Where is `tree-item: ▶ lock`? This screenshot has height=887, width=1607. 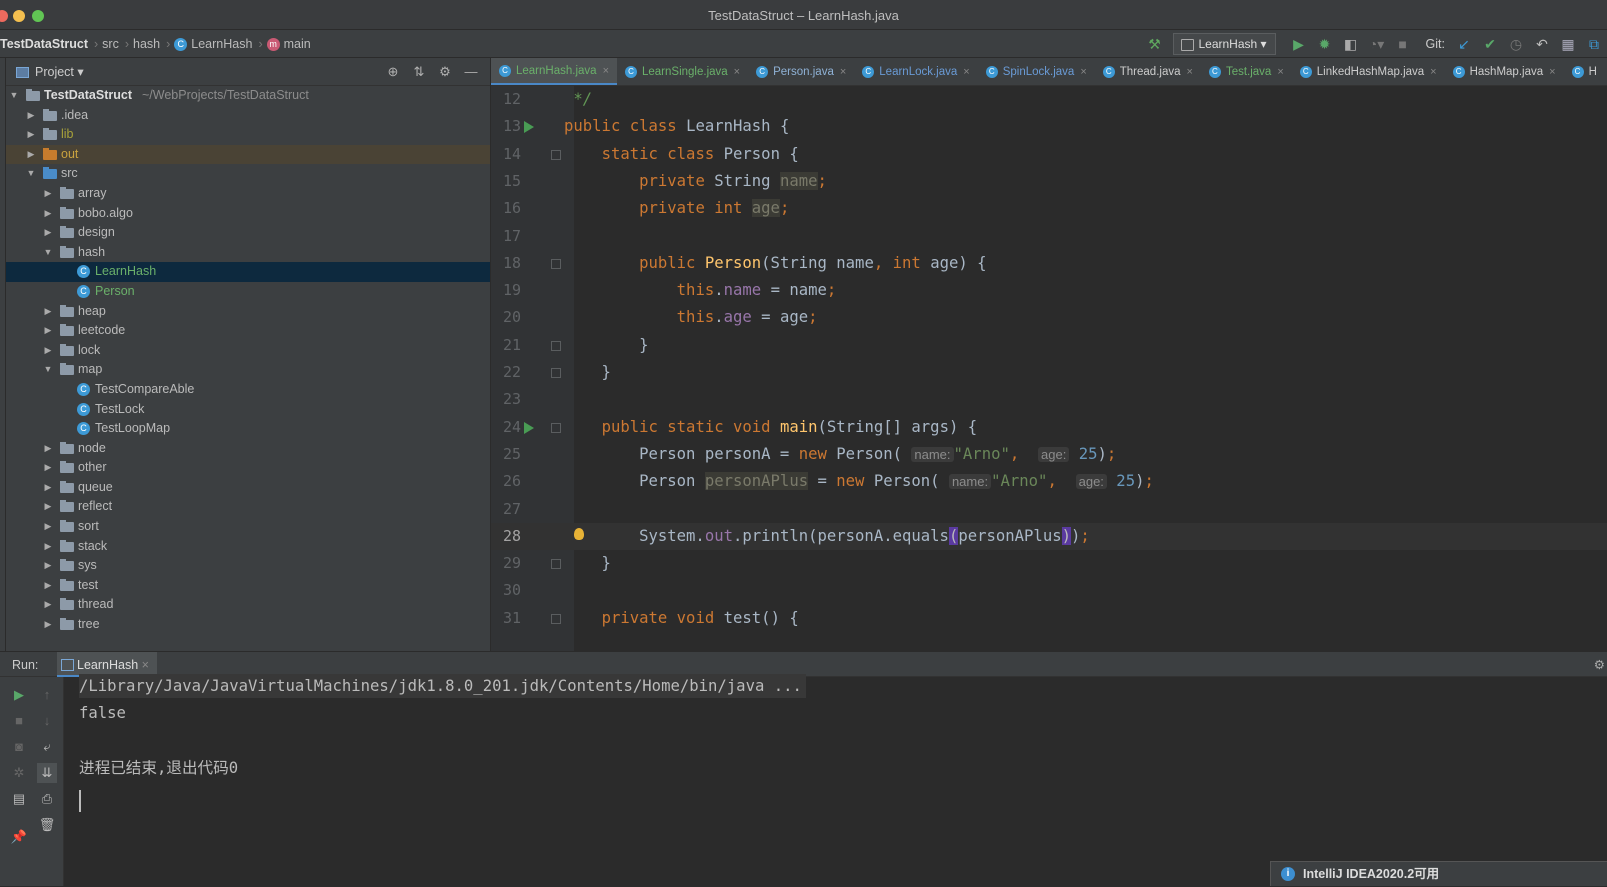
tree-item: ▶ lock is located at coordinates (248, 351).